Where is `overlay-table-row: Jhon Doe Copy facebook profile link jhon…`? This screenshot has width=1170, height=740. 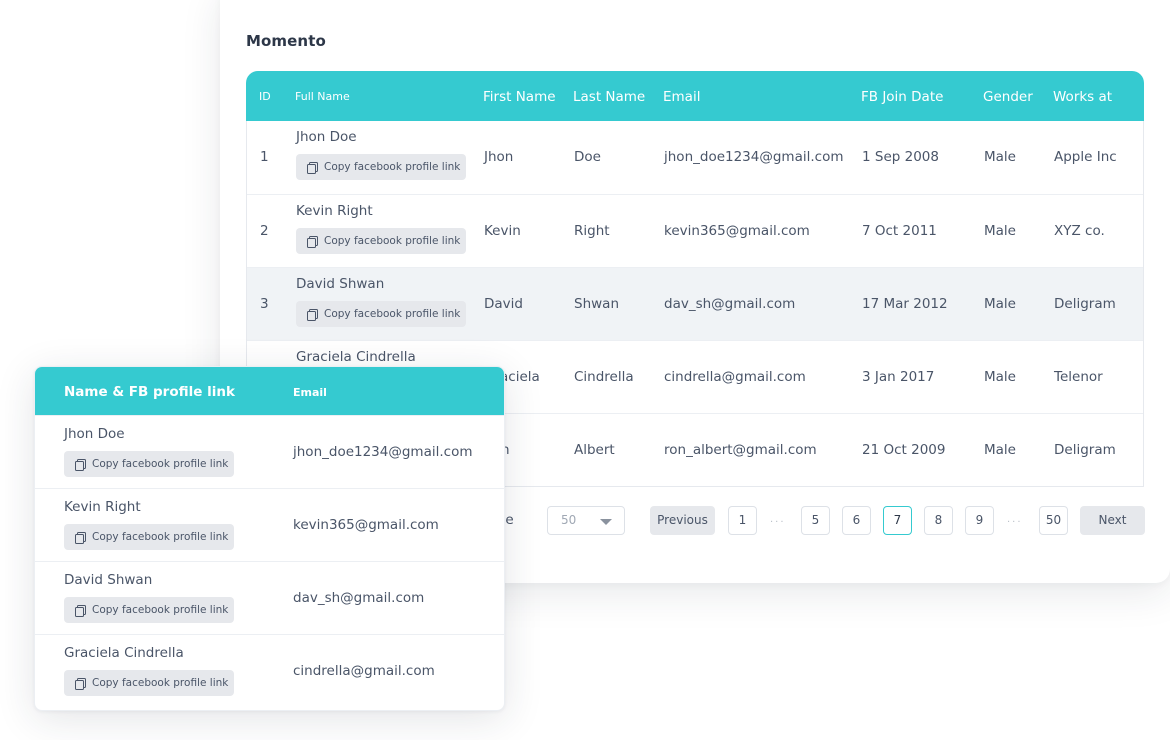 overlay-table-row: Jhon Doe Copy facebook profile link jhon… is located at coordinates (269, 451).